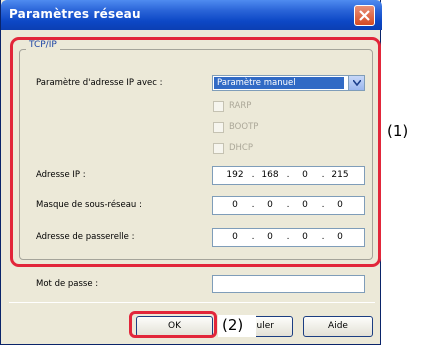 This screenshot has width=421, height=345. I want to click on title-bar: Paramètres réseau, so click(191, 15).